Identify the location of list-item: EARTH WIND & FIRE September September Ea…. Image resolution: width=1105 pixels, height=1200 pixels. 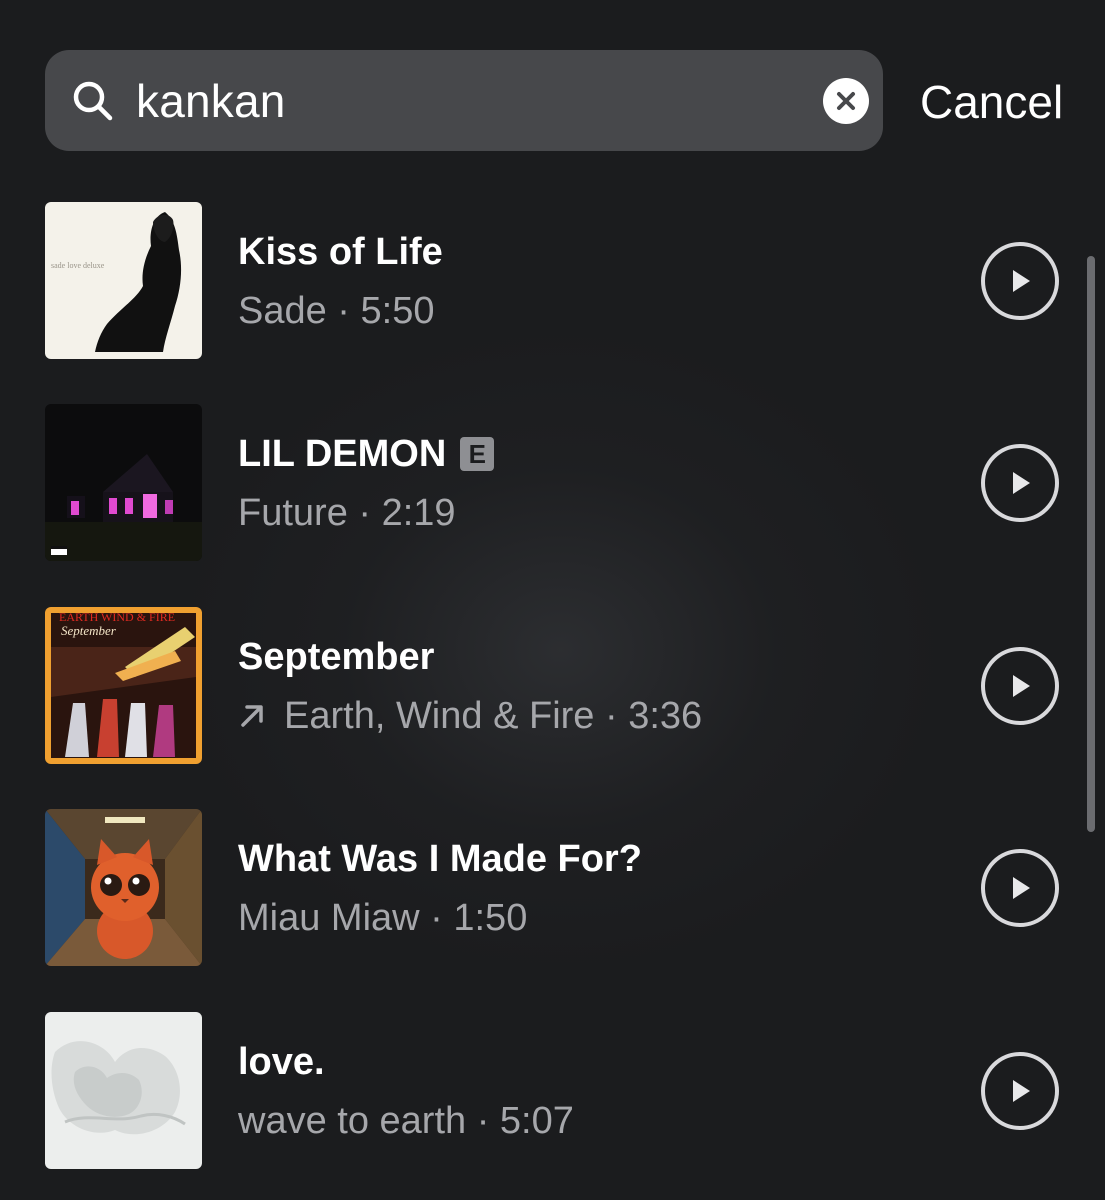
(552, 686).